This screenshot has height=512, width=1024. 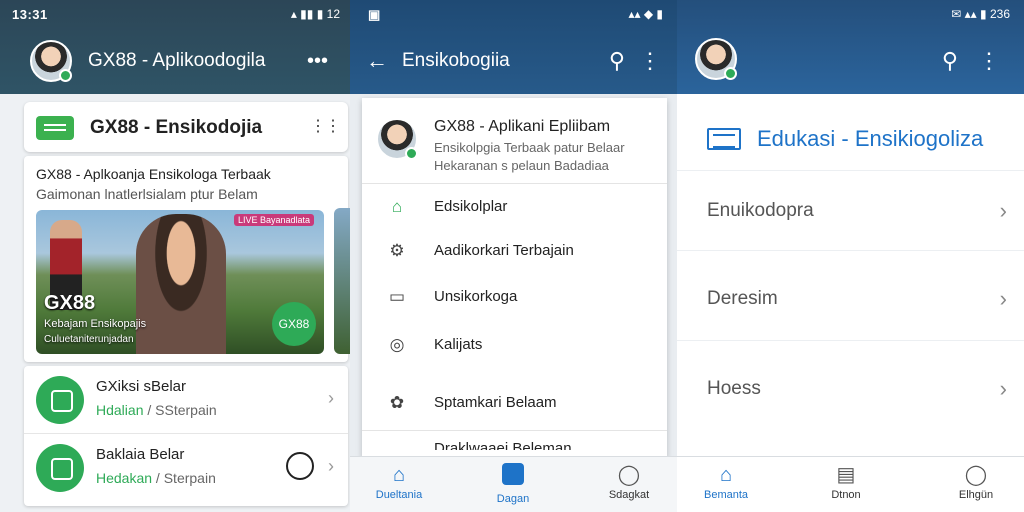 What do you see at coordinates (513, 477) in the screenshot?
I see `bookmark-icon` at bounding box center [513, 477].